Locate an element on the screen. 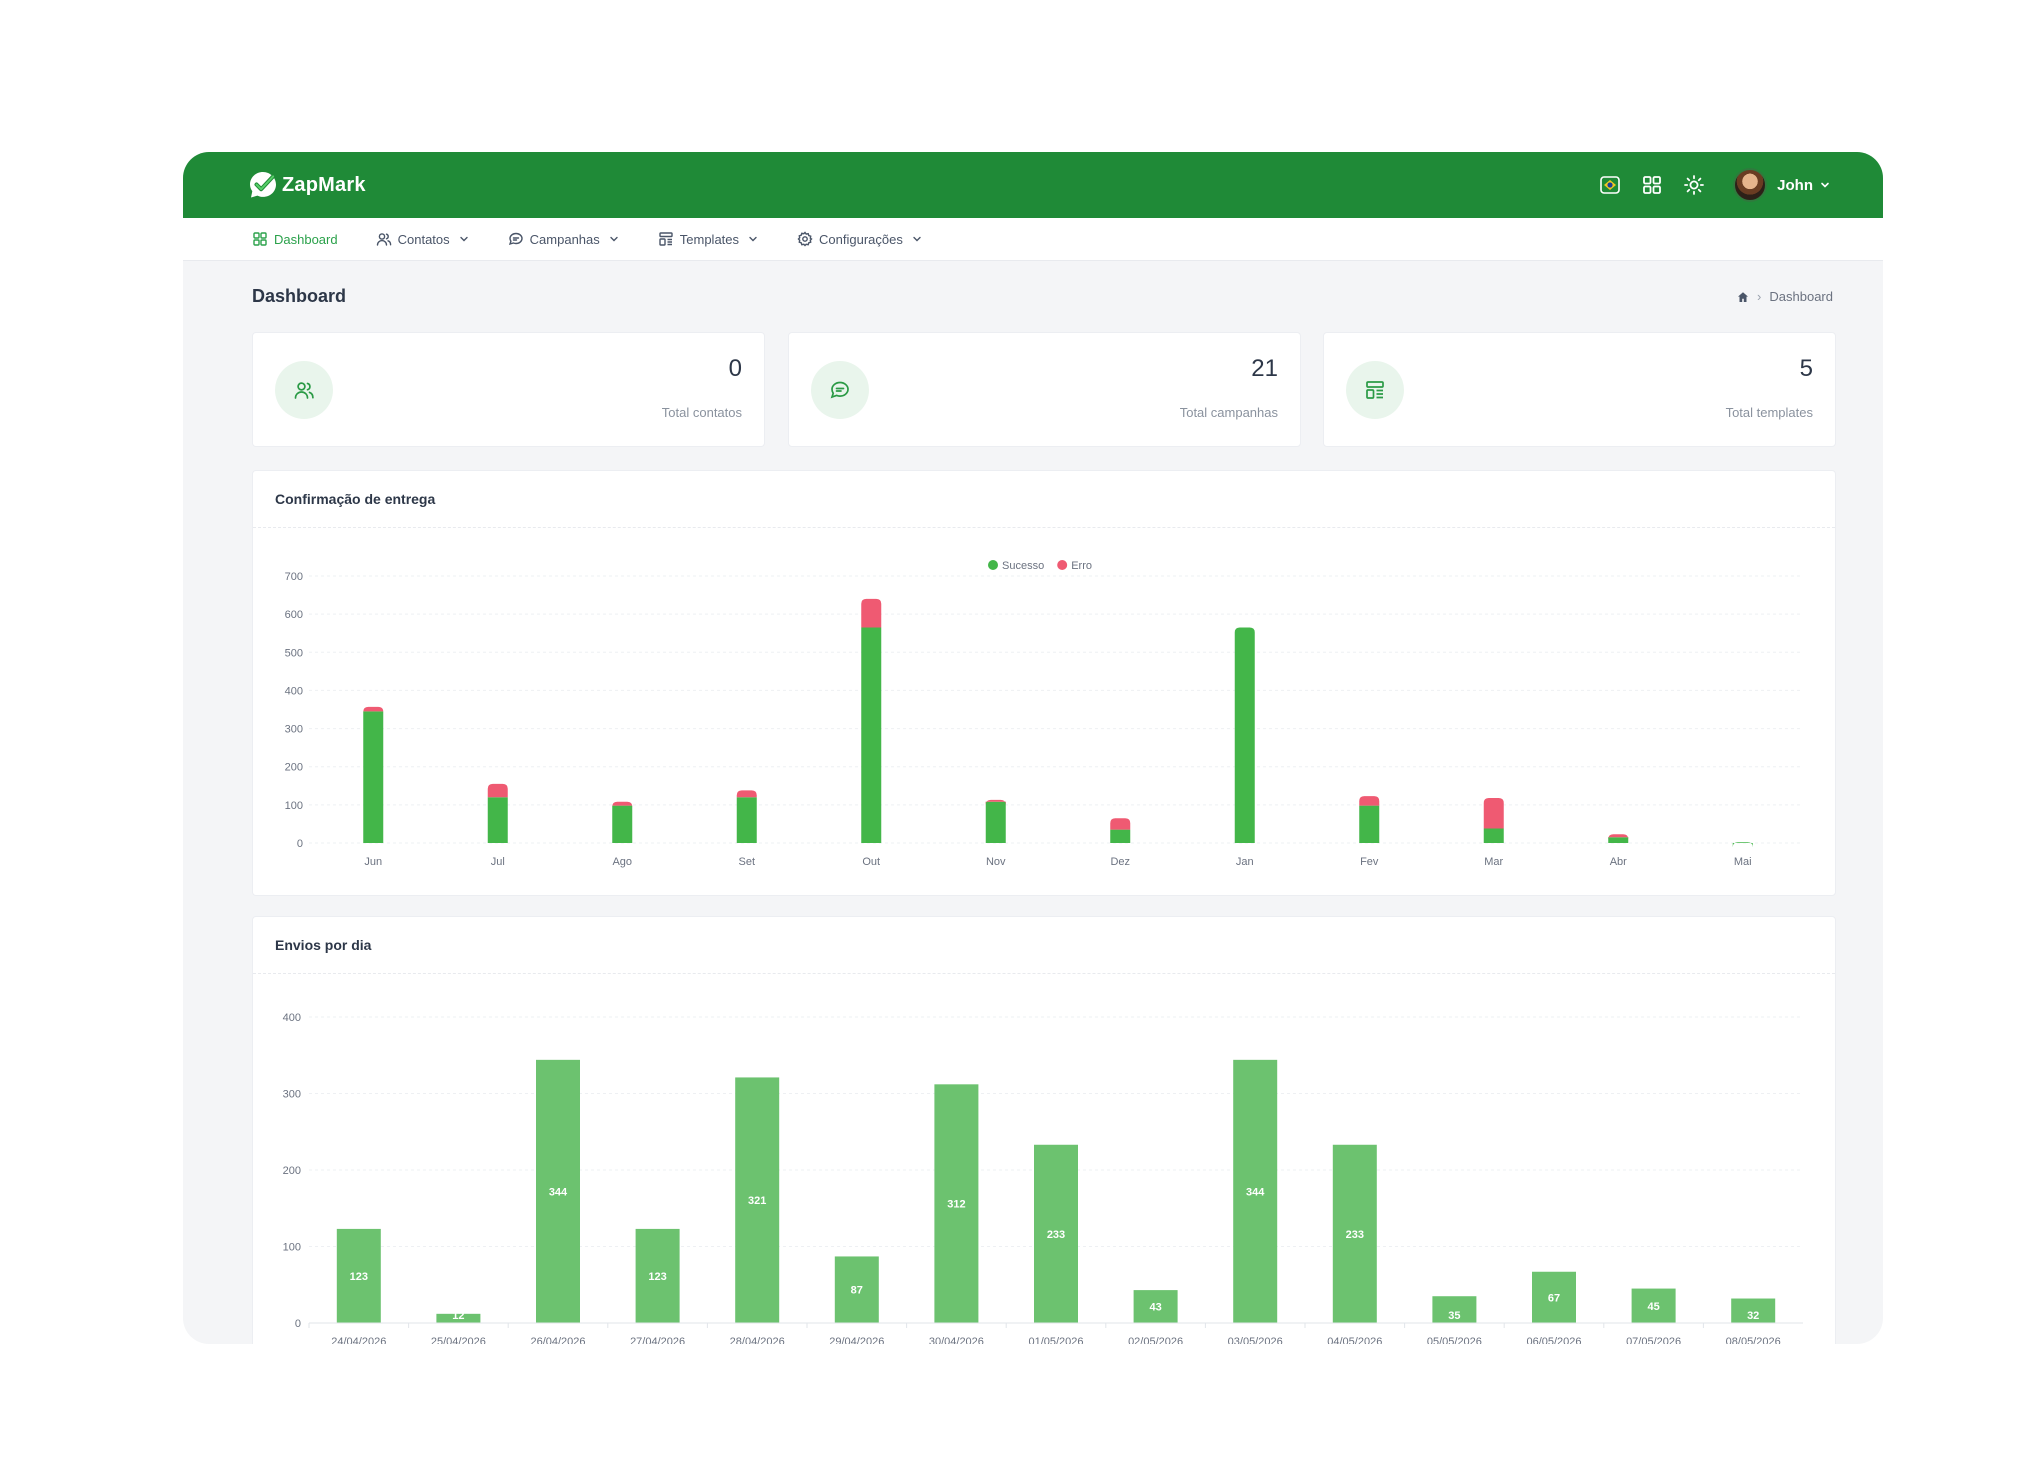 The width and height of the screenshot is (2040, 1483). legend-label: Sucesso is located at coordinates (1023, 566).